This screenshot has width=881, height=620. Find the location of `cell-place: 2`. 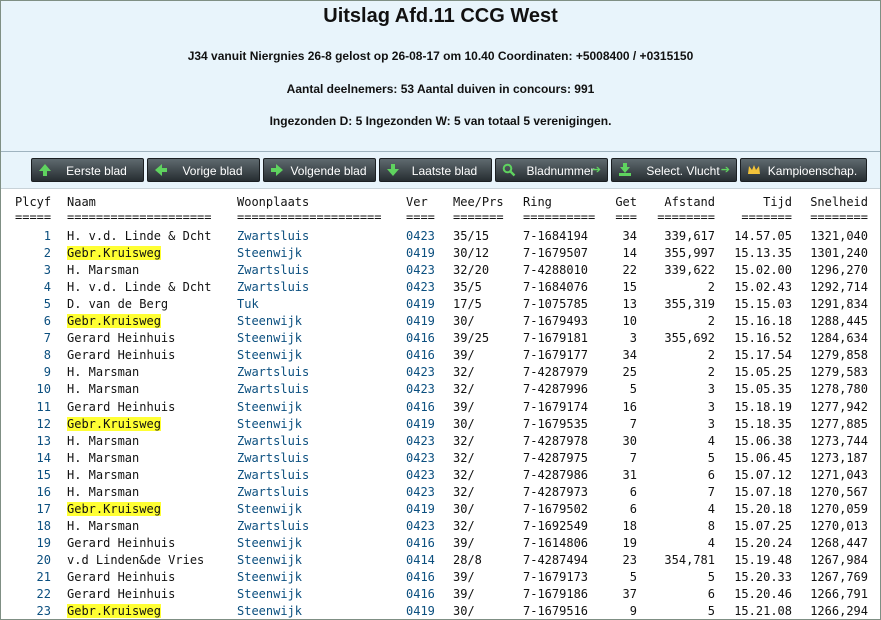

cell-place: 2 is located at coordinates (47, 253).